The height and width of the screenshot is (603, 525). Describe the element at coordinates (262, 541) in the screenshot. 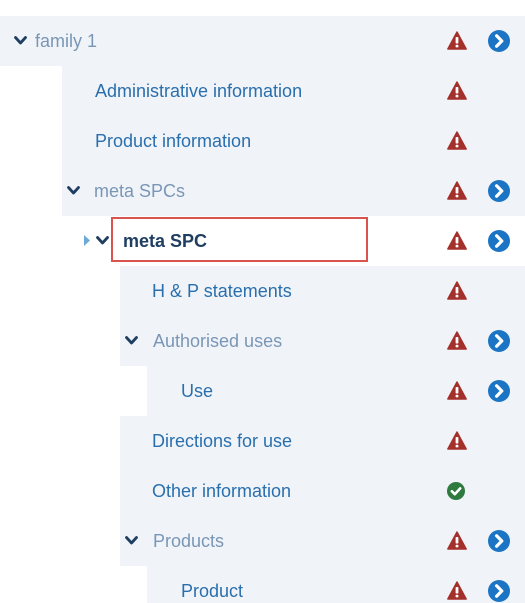

I see `tree-node-products: Products` at that location.